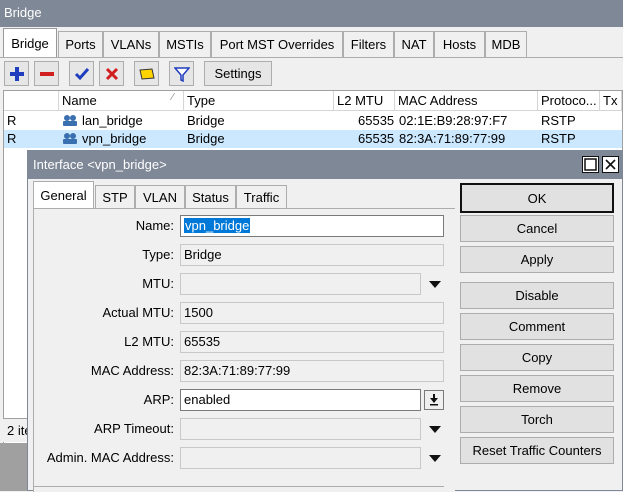  I want to click on minus-icon, so click(46, 73).